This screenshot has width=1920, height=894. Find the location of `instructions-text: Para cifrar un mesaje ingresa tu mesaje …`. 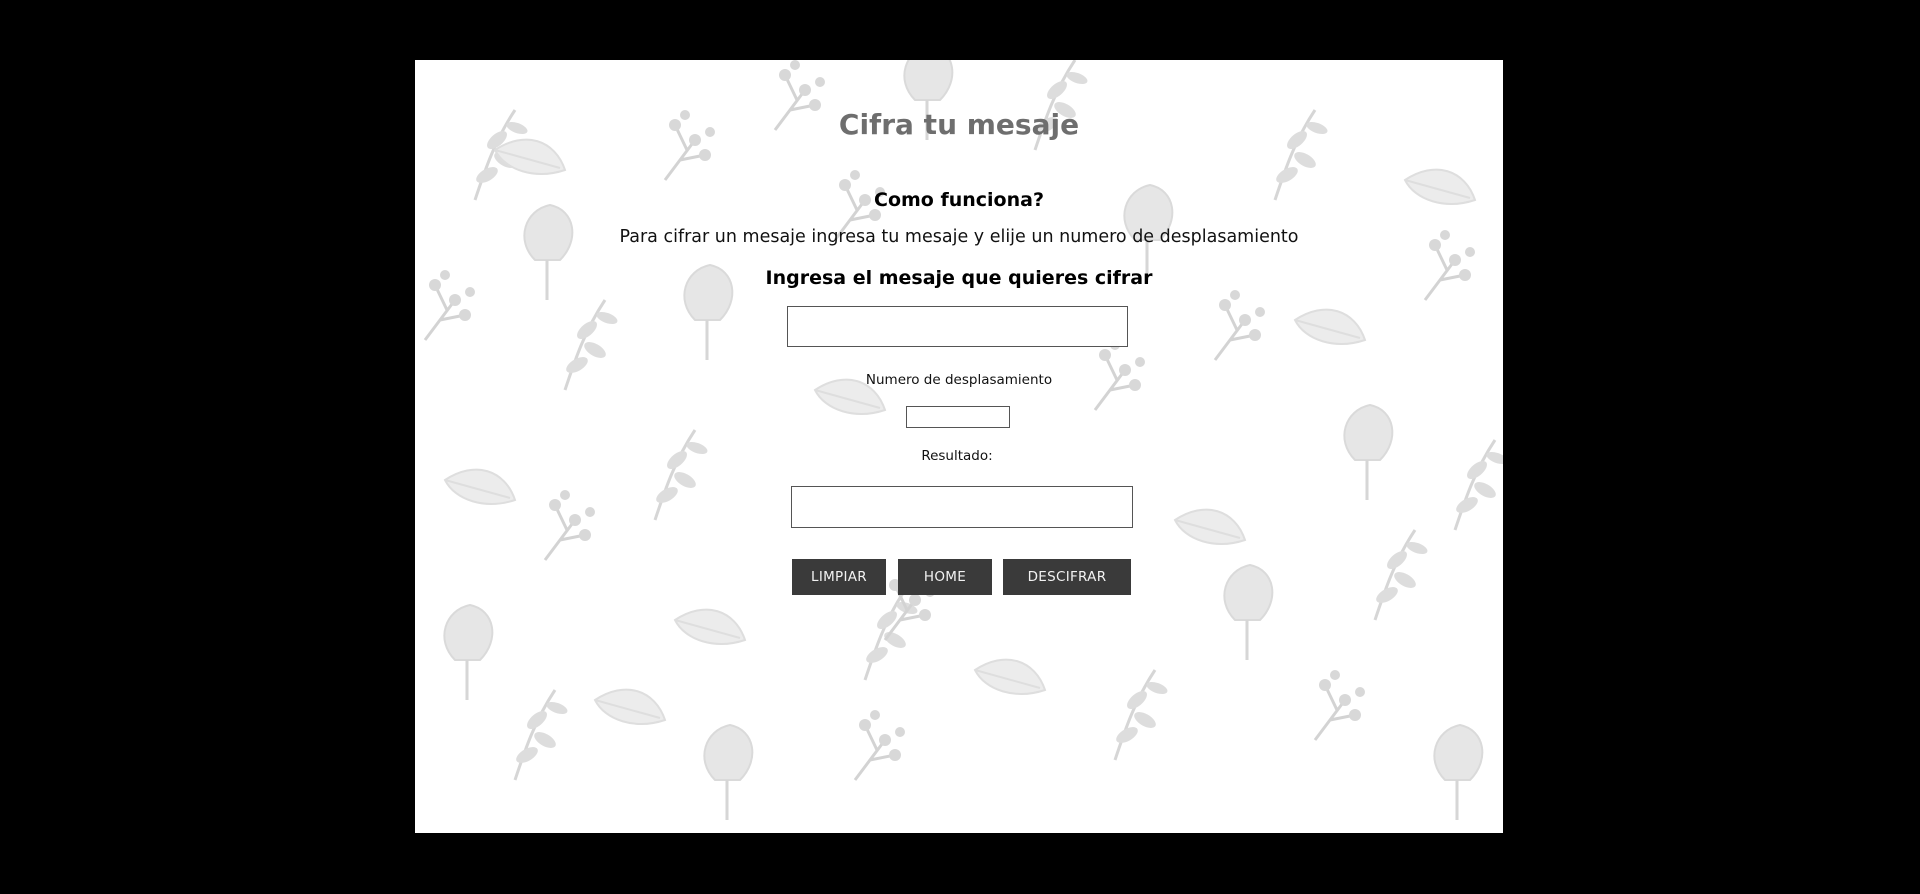

instructions-text: Para cifrar un mesaje ingresa tu mesaje … is located at coordinates (959, 237).